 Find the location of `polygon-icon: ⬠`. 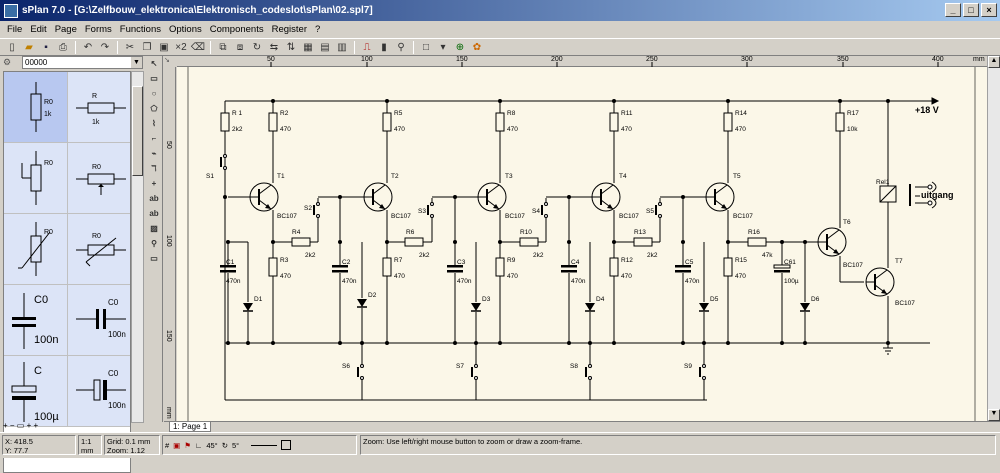

polygon-icon: ⬠ is located at coordinates (154, 108).